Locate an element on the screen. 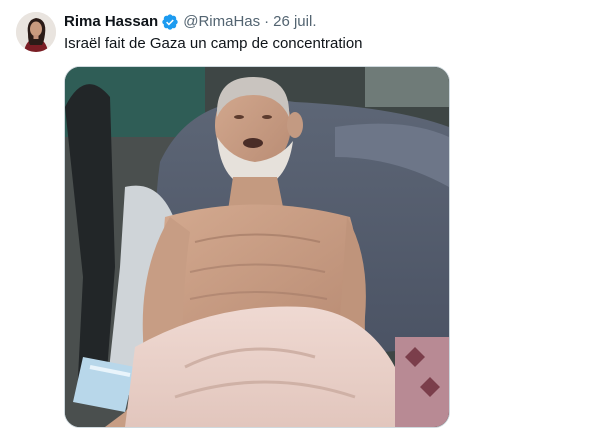  avatar-image is located at coordinates (36, 32).